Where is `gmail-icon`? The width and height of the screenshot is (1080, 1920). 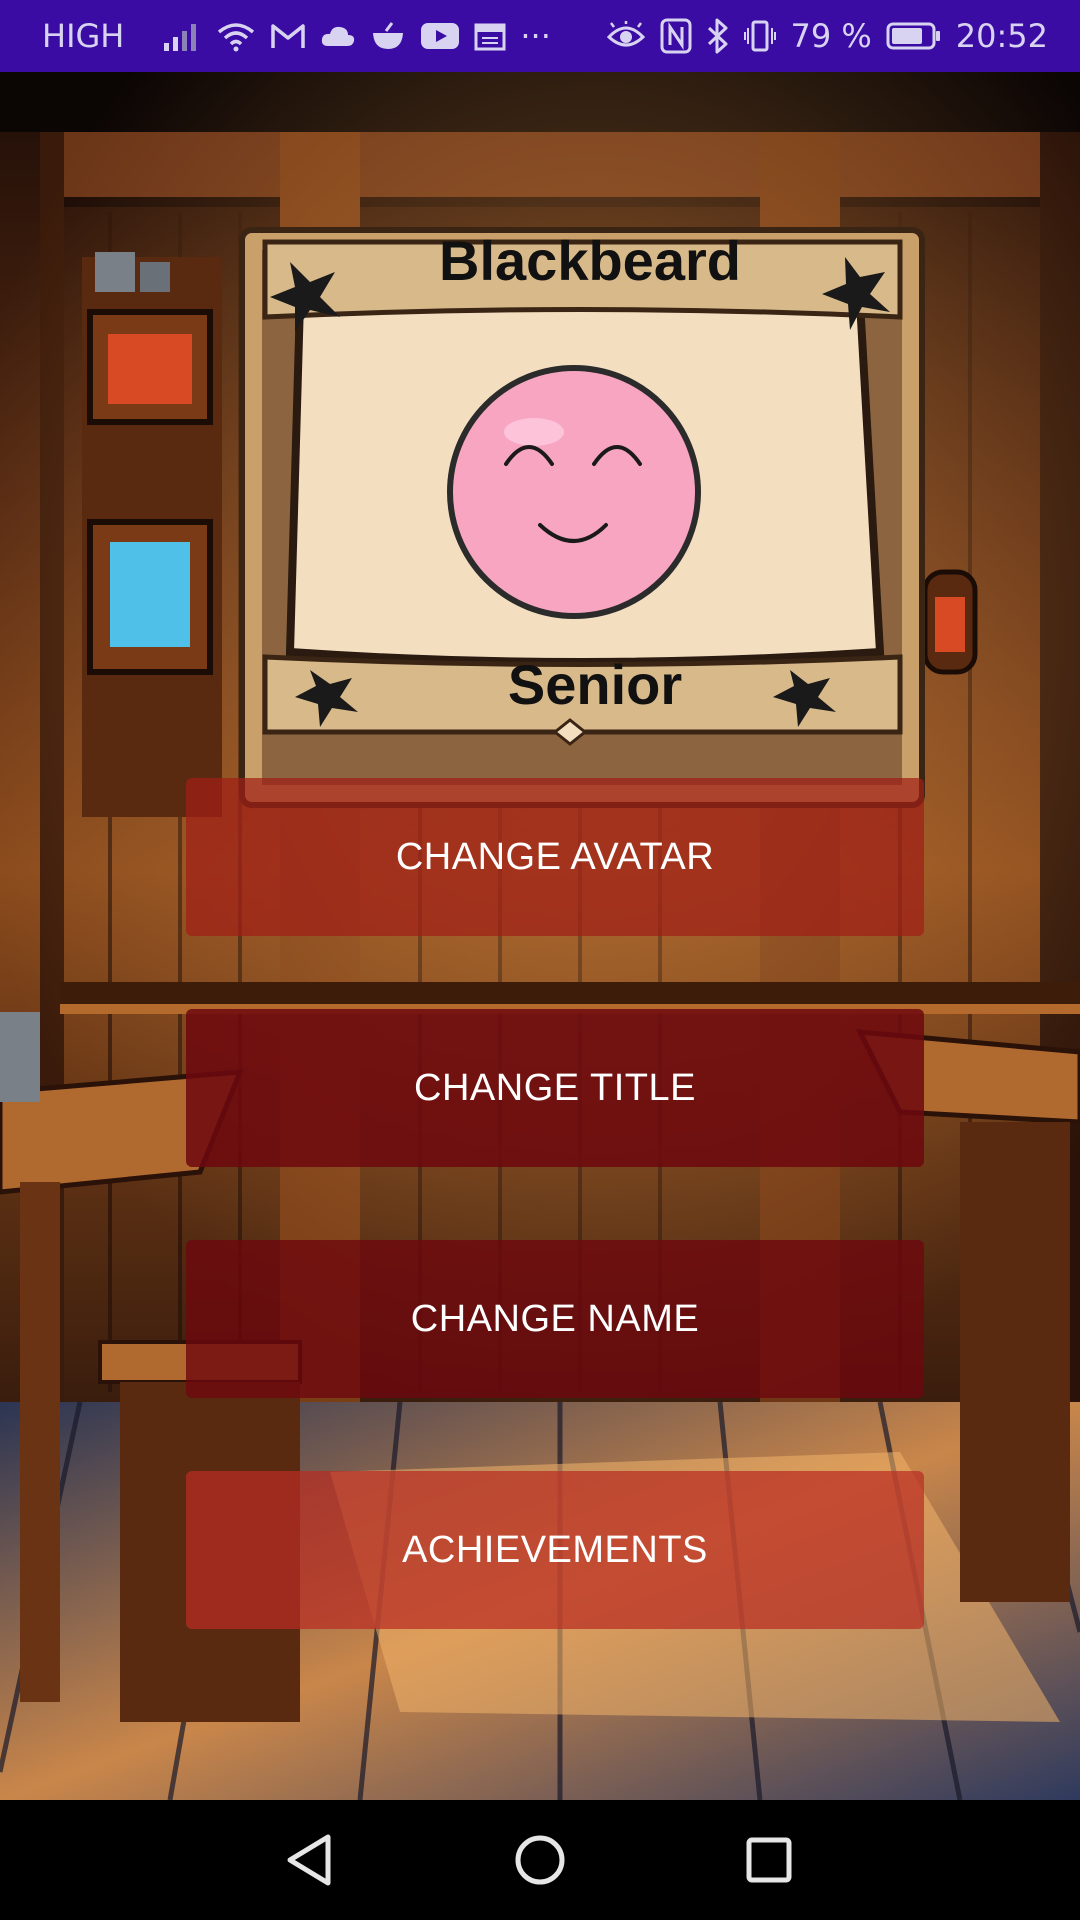
gmail-icon is located at coordinates (288, 36).